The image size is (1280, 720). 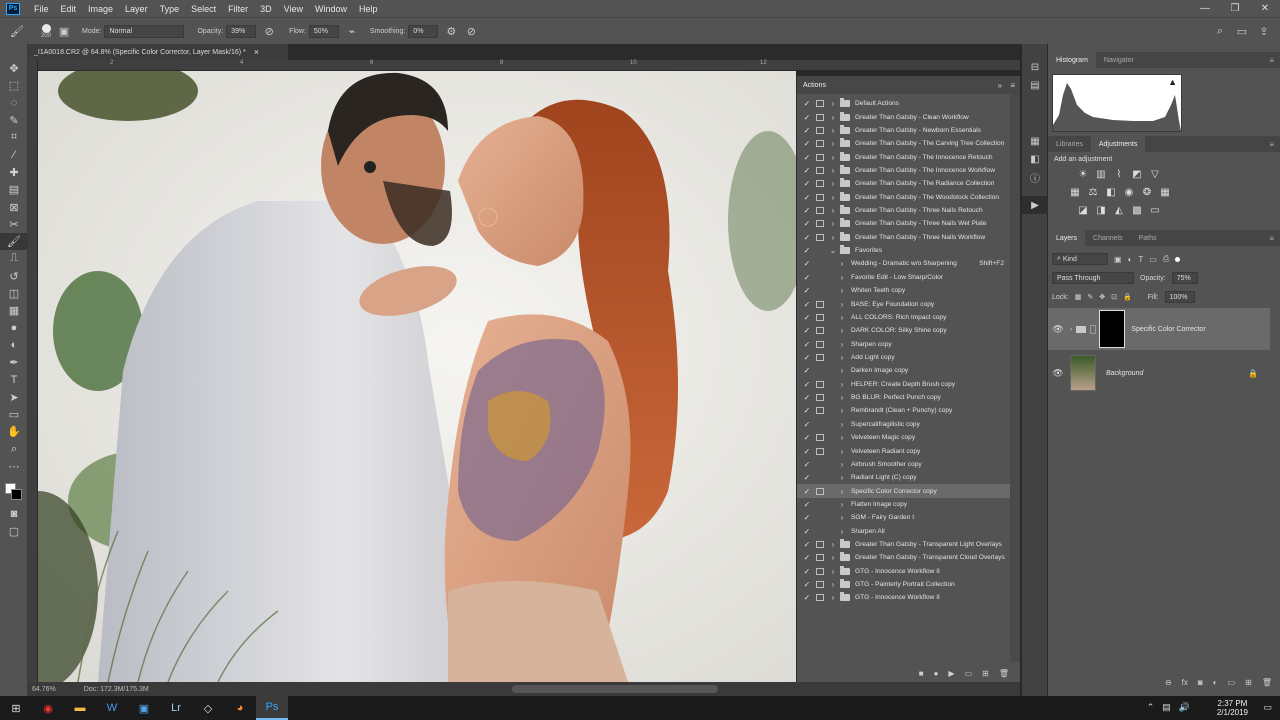 What do you see at coordinates (903, 357) in the screenshot?
I see `action-row: ✓ › Add Light copy` at bounding box center [903, 357].